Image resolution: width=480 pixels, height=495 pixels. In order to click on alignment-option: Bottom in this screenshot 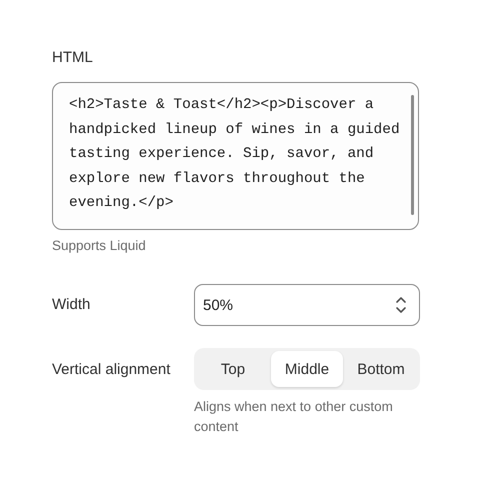, I will do `click(381, 369)`.